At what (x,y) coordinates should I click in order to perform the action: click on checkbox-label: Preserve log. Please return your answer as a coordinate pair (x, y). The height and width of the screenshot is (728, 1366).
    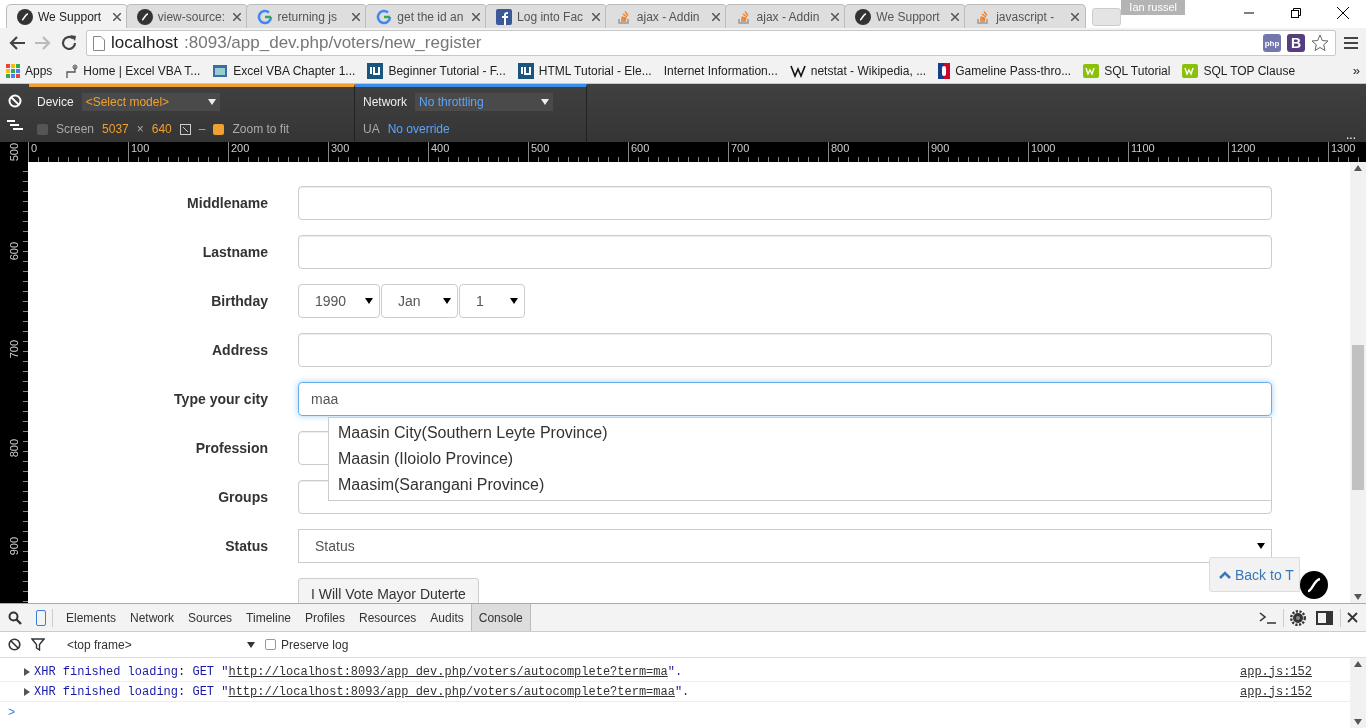
    Looking at the image, I should click on (315, 644).